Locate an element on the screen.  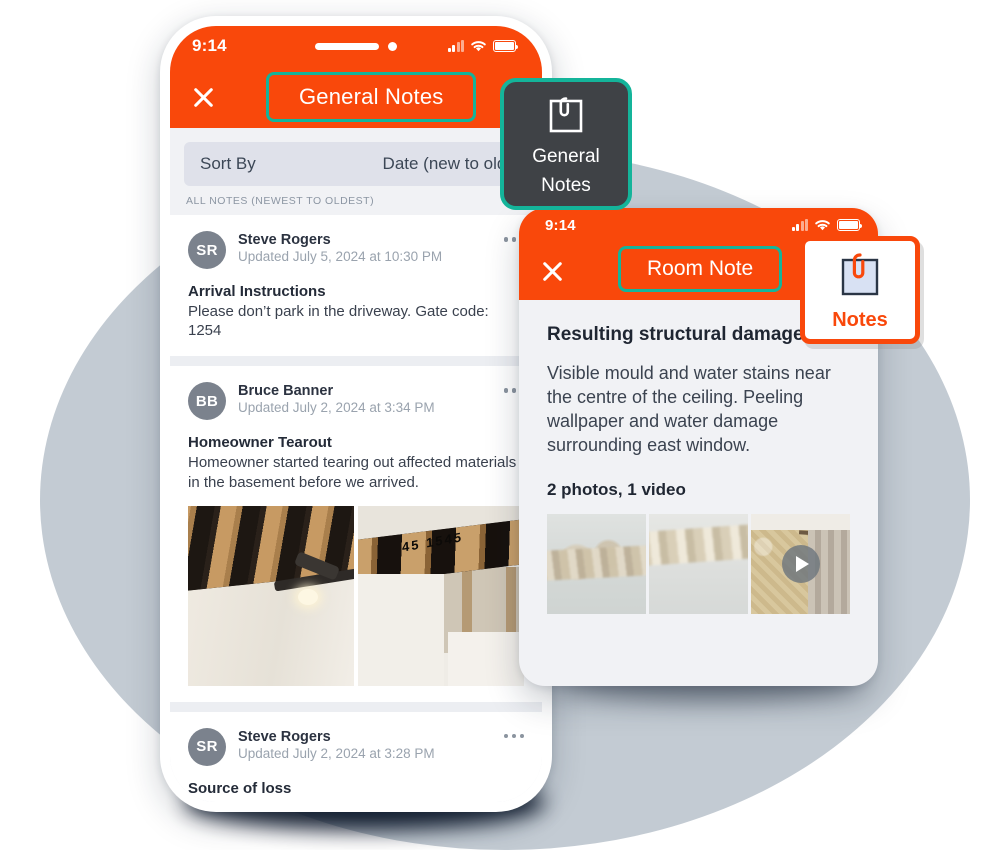
page-title-general-notes: General Notes is located at coordinates (371, 97).